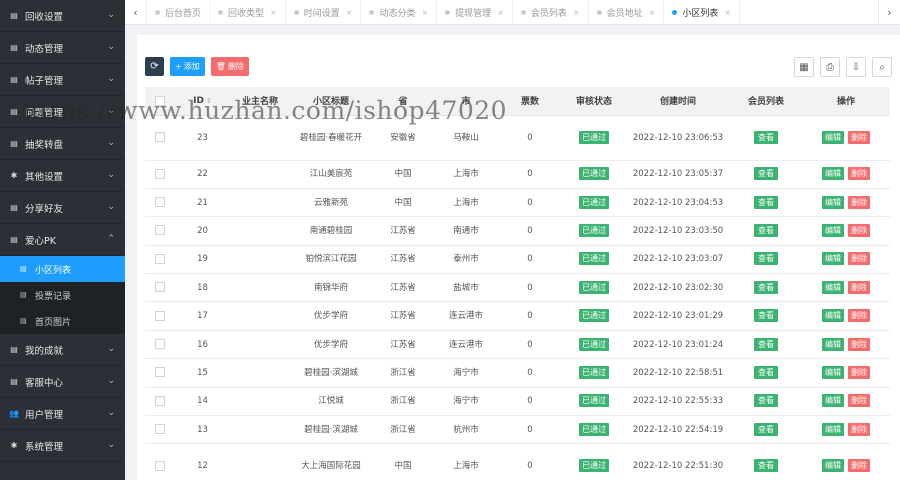  What do you see at coordinates (62, 382) in the screenshot?
I see `sidebar-item: ▤ 客服中心 ⌄` at bounding box center [62, 382].